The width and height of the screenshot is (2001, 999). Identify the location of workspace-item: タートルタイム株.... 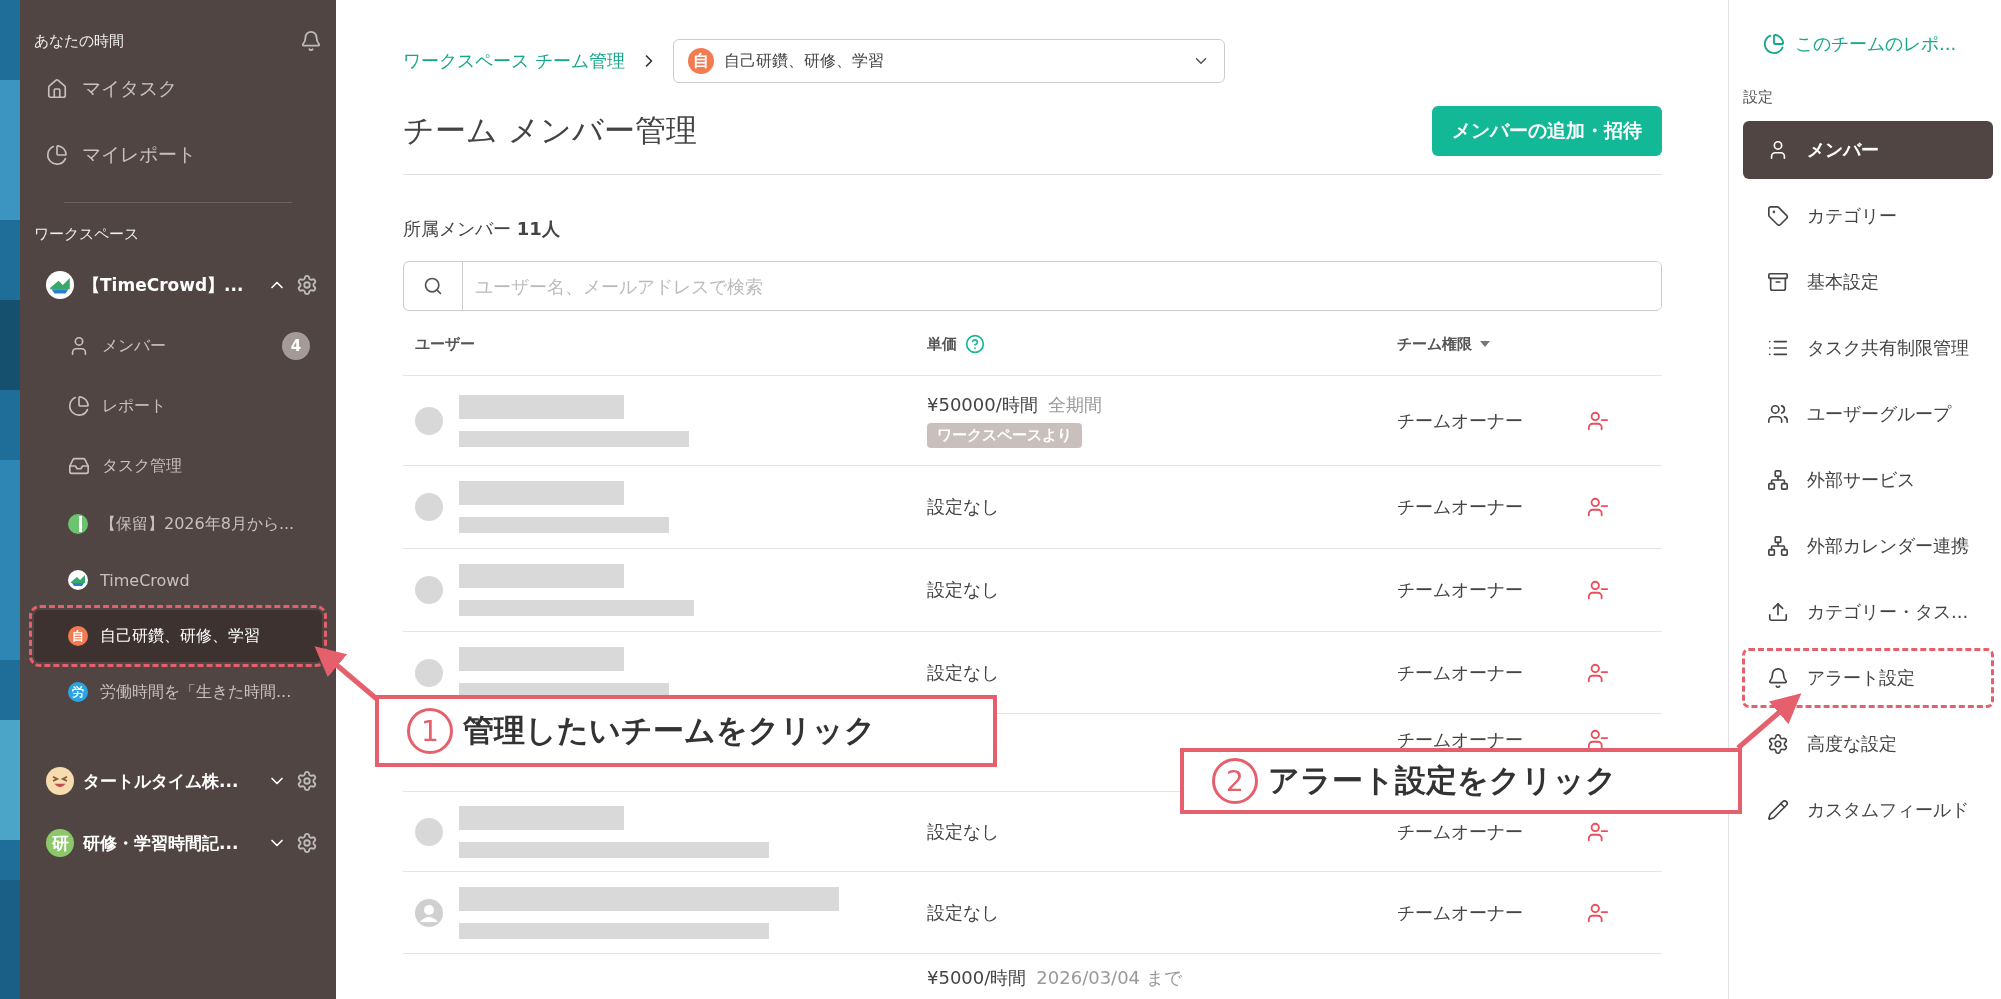
(178, 781).